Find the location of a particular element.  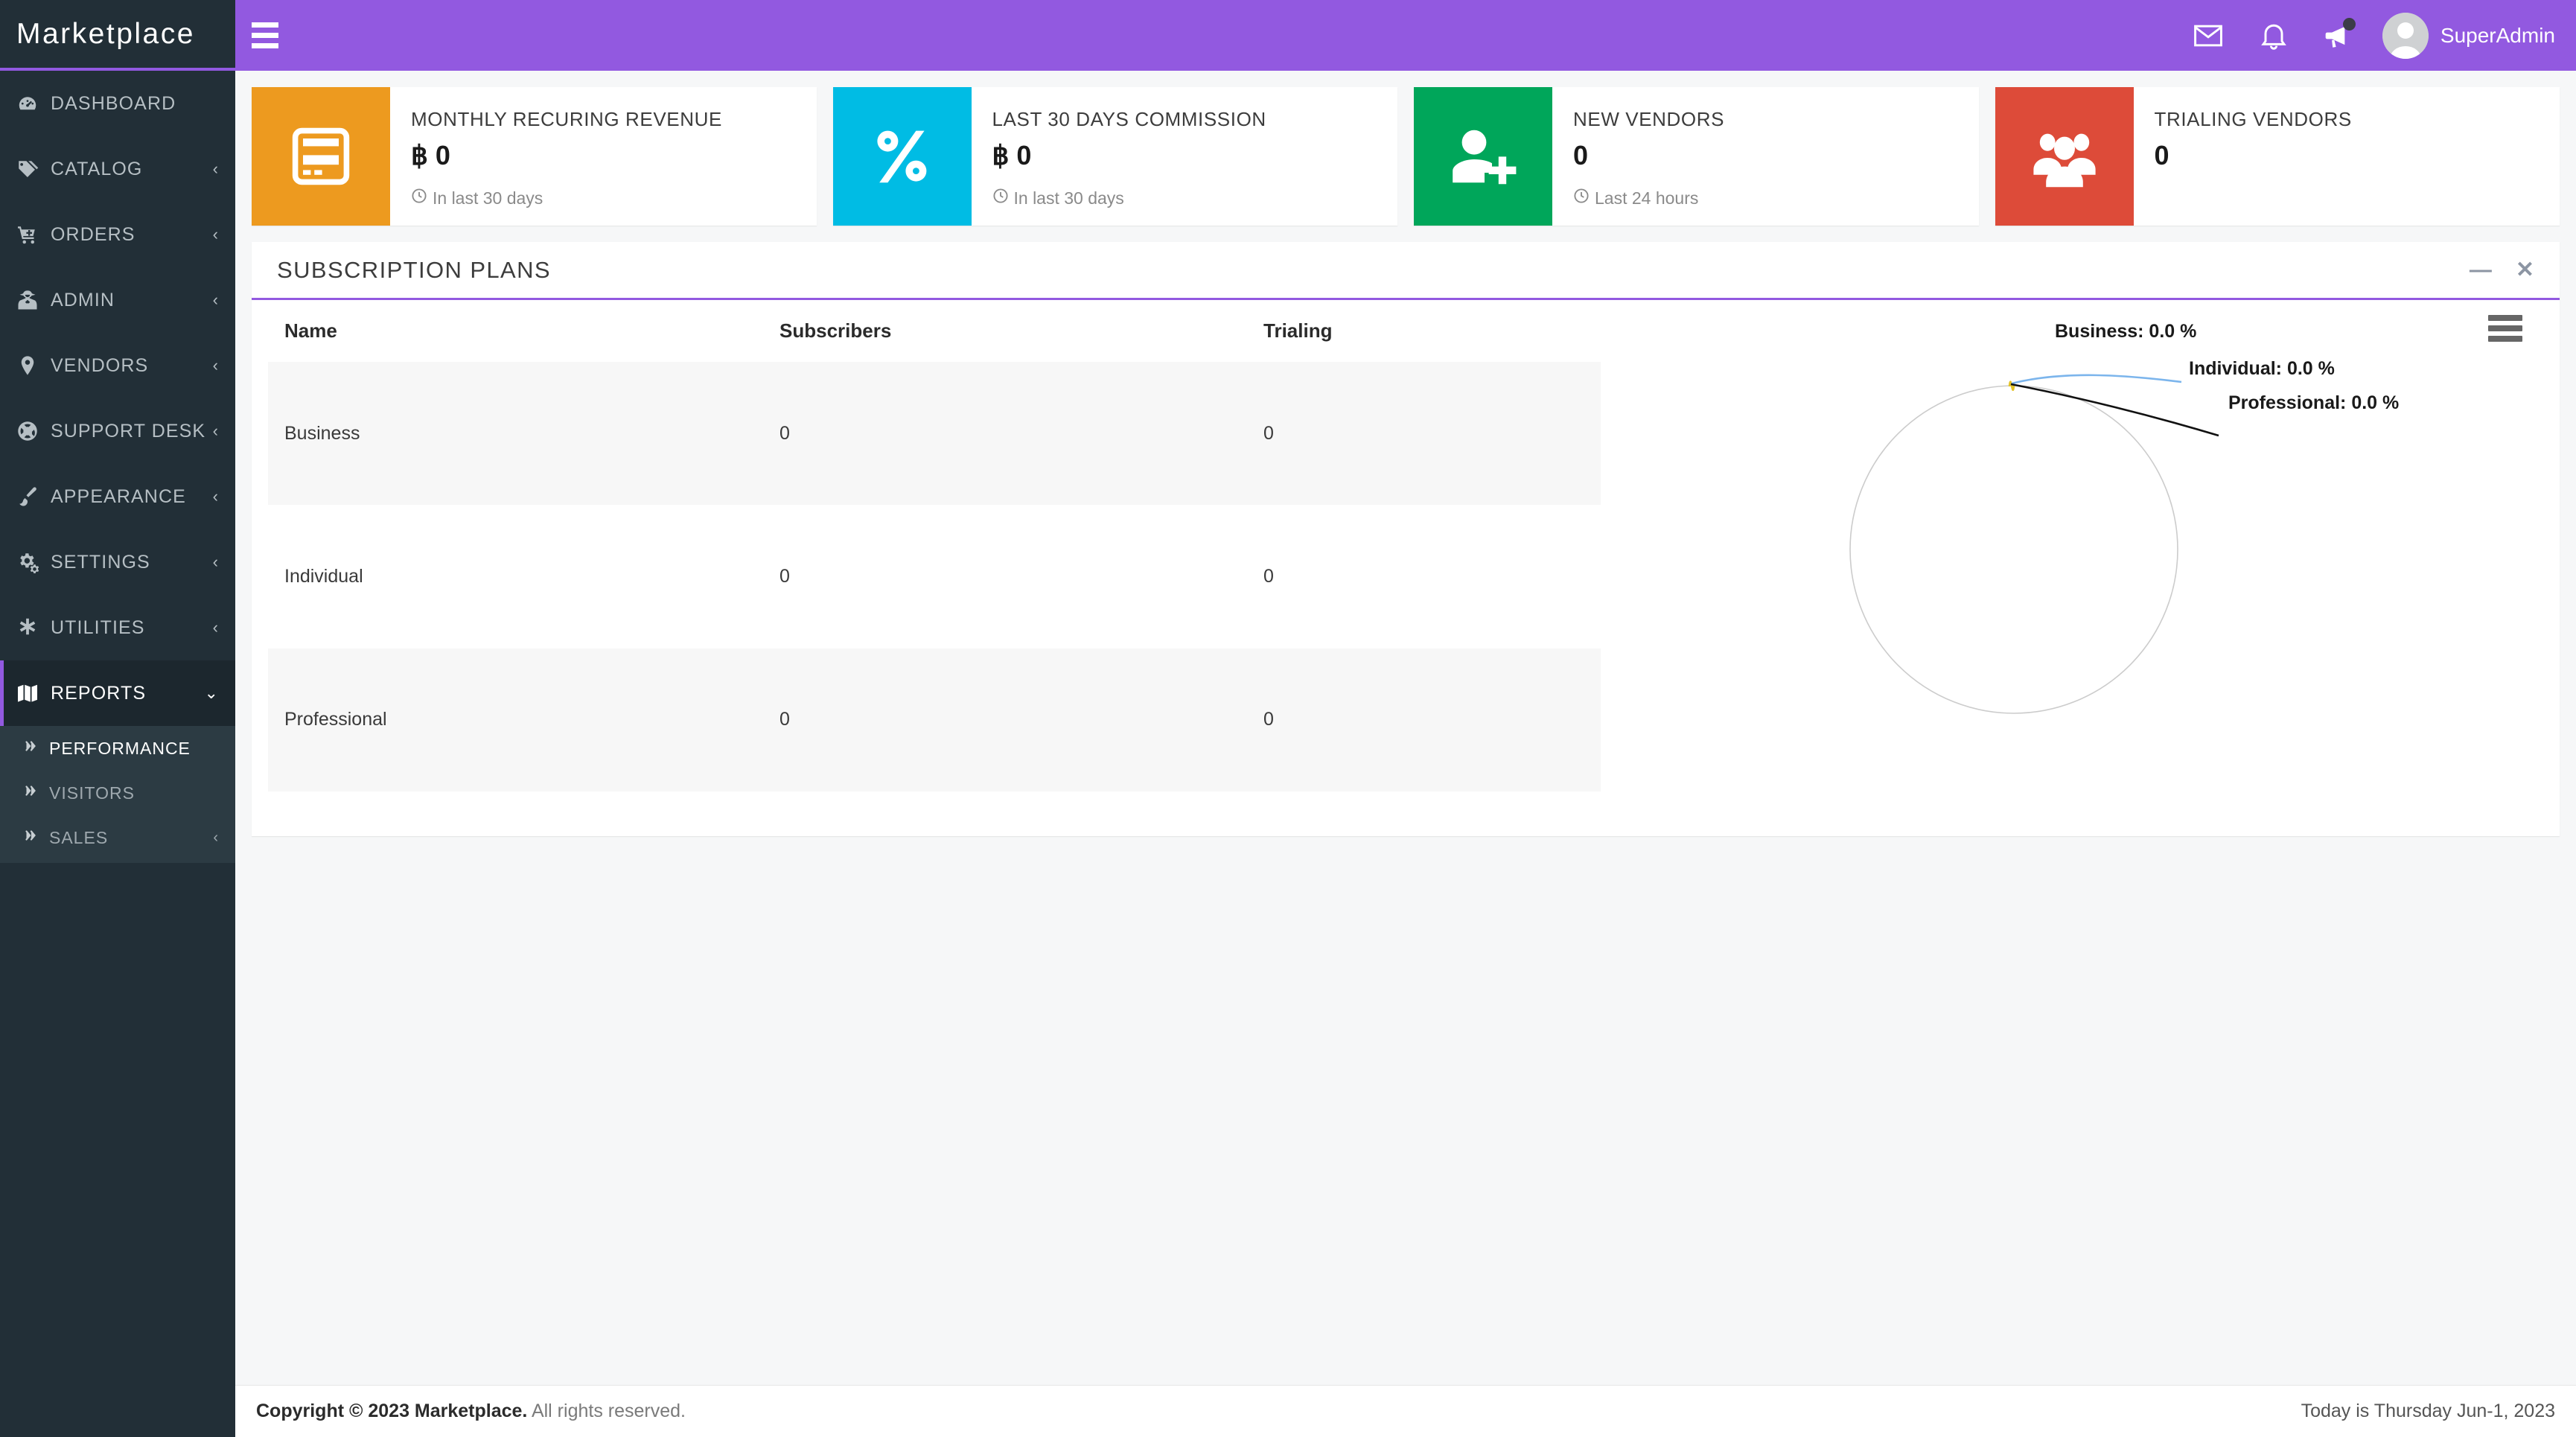

pie-connector-professional is located at coordinates (2114, 410).